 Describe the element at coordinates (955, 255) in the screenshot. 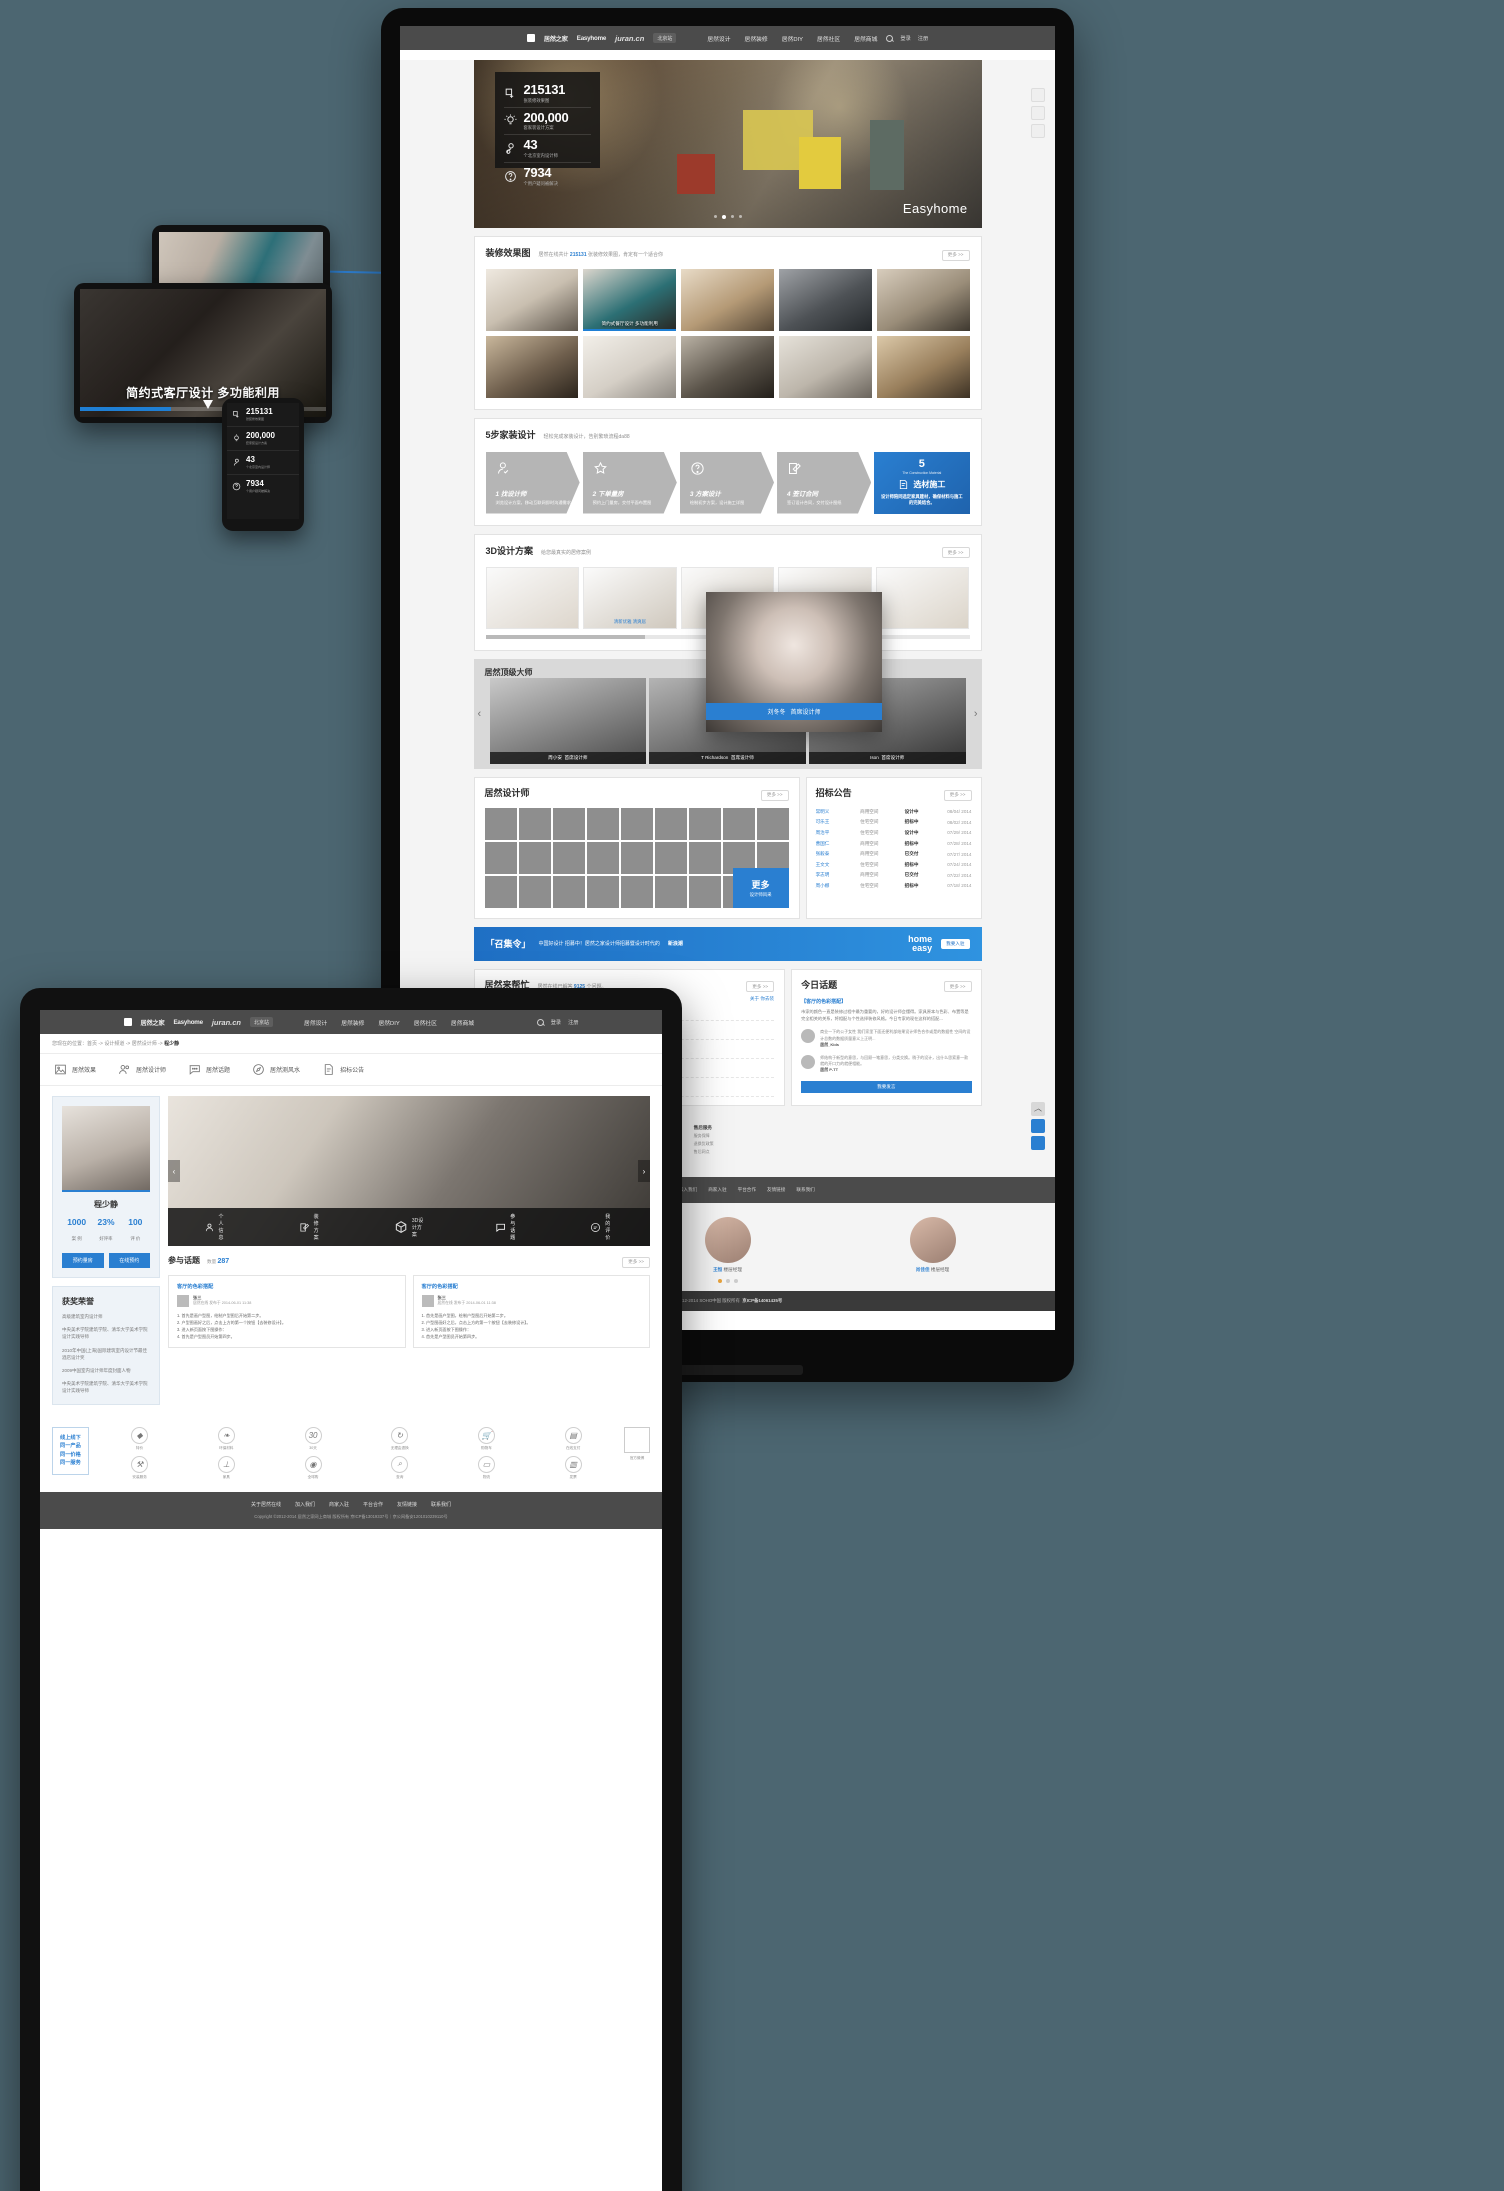

I see `effects-more-button: 更多 >>` at that location.